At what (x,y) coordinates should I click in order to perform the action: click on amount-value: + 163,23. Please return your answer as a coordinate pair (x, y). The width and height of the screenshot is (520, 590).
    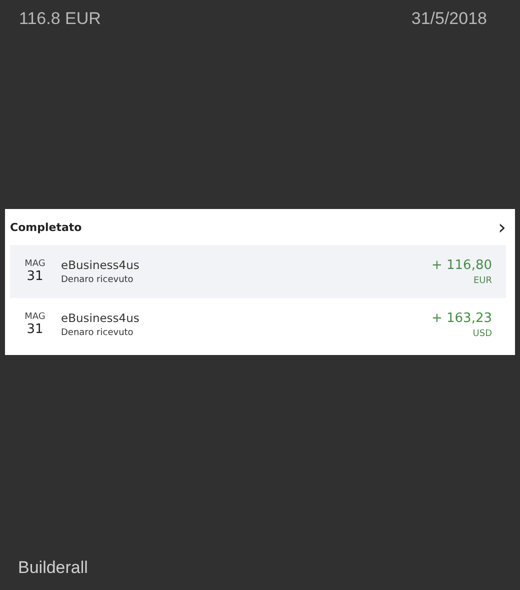
    Looking at the image, I should click on (461, 318).